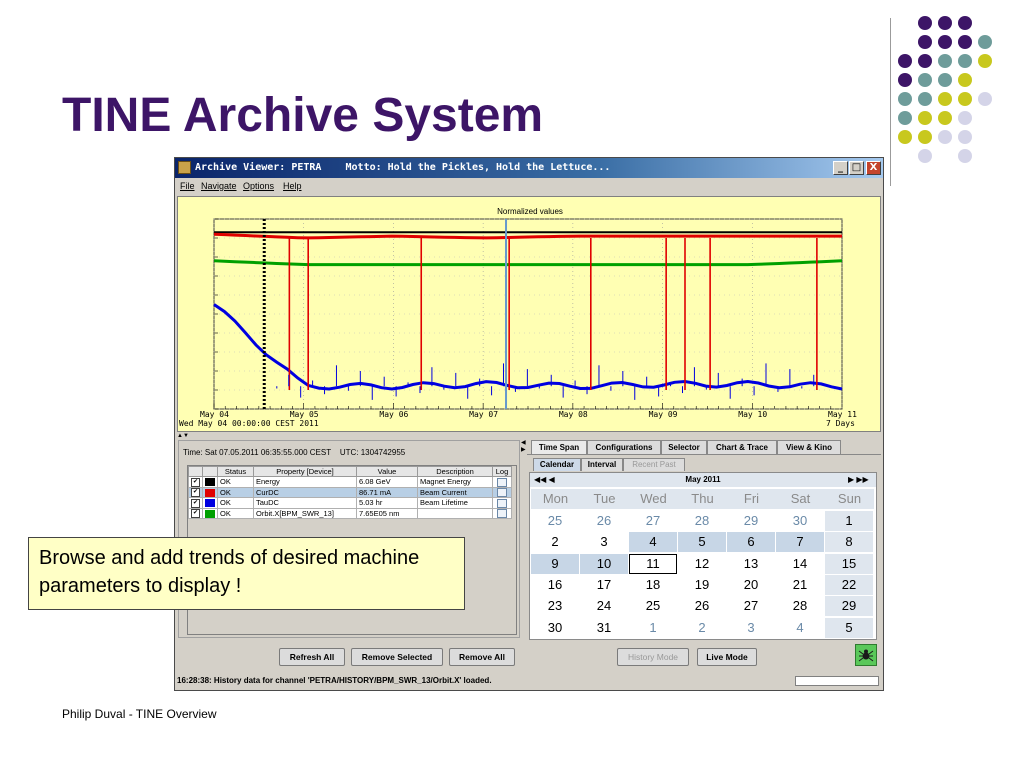  I want to click on calendar-day: 17, so click(604, 585).